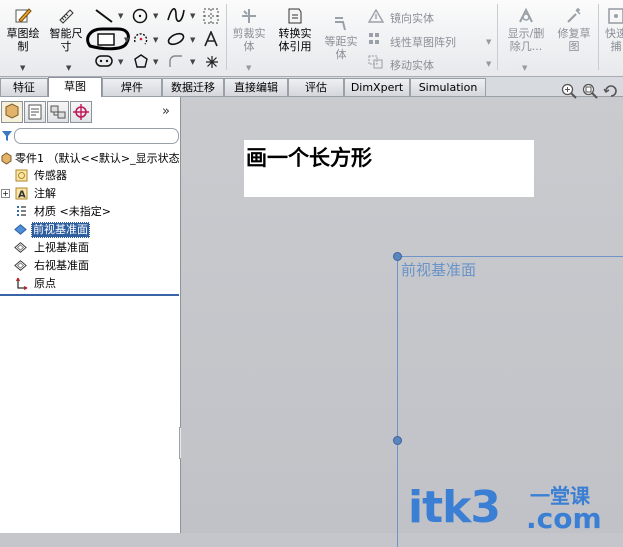 The width and height of the screenshot is (623, 547). I want to click on tab-evaluate: 评估, so click(316, 87).